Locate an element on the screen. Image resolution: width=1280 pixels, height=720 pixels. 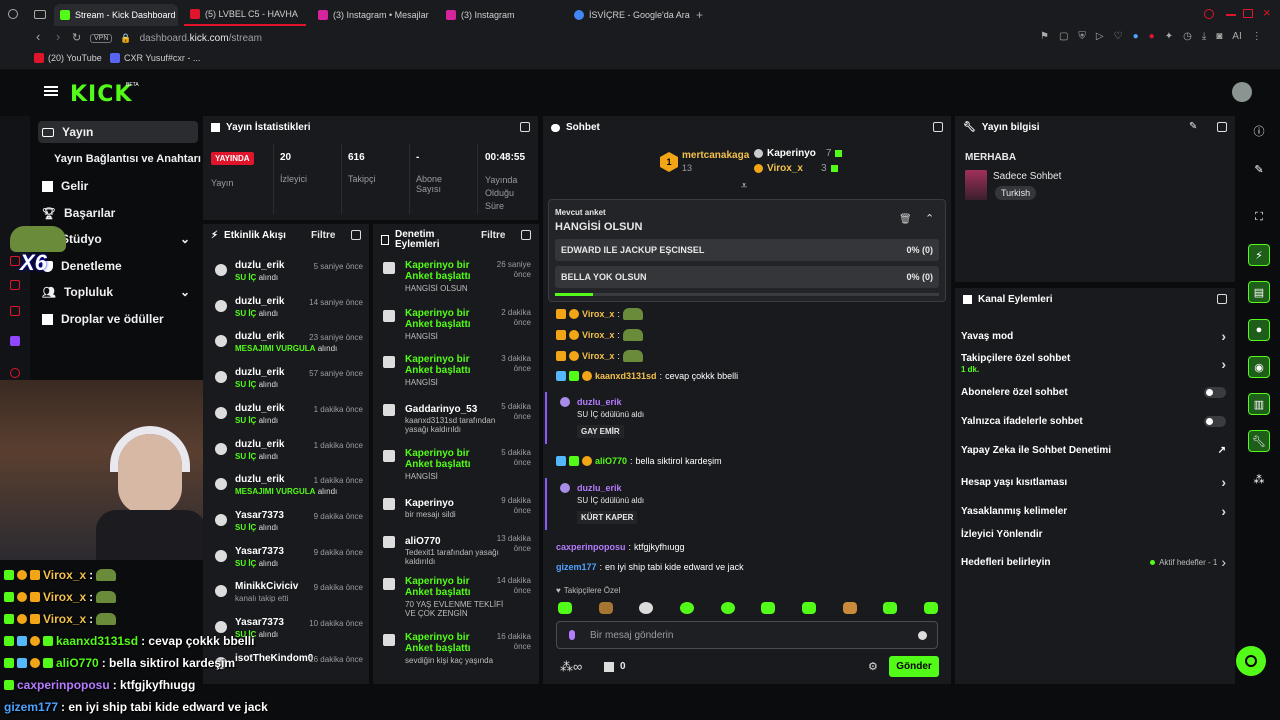
trash-icon: 🗑︎ is located at coordinates (905, 219).